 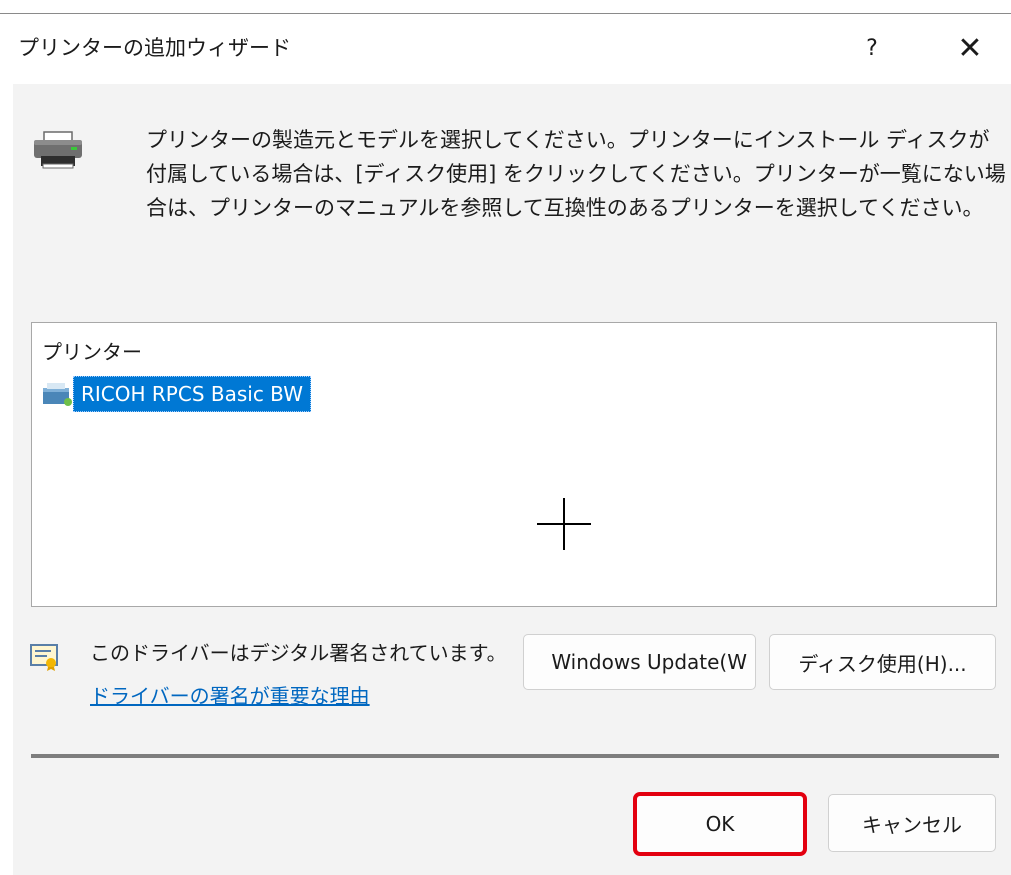 I want to click on certificate-icon, so click(x=44, y=657).